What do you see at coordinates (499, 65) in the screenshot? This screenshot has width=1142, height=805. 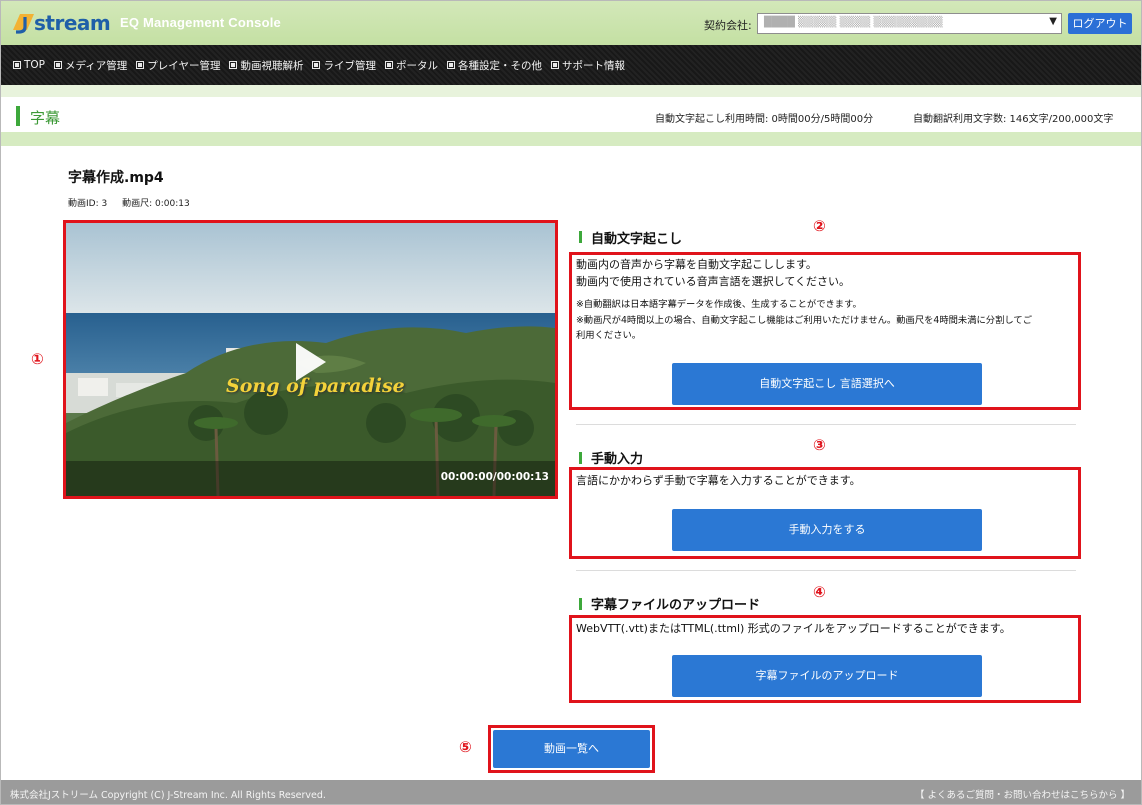 I see `nav-item-label: 各種設定・その他` at bounding box center [499, 65].